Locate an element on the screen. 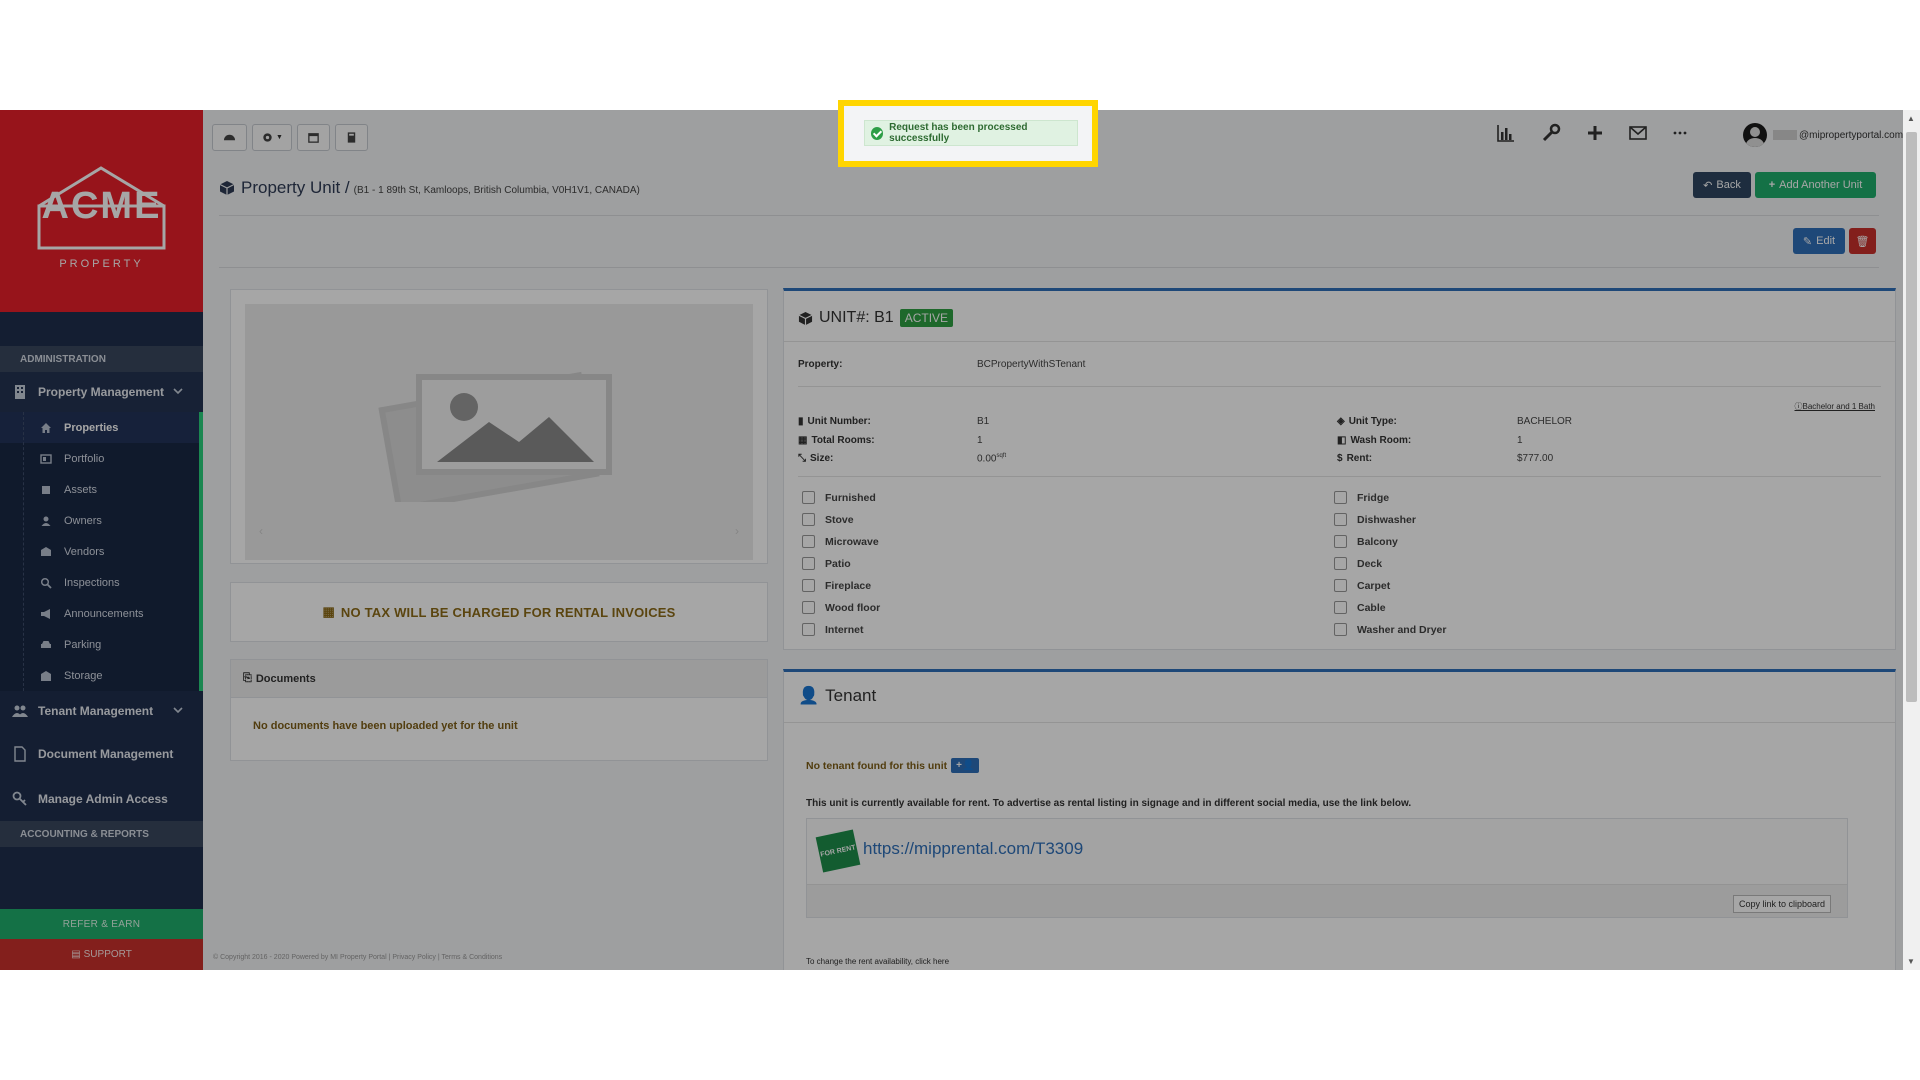 This screenshot has height=1080, width=1920. nav-document-management: Document Management is located at coordinates (101, 754).